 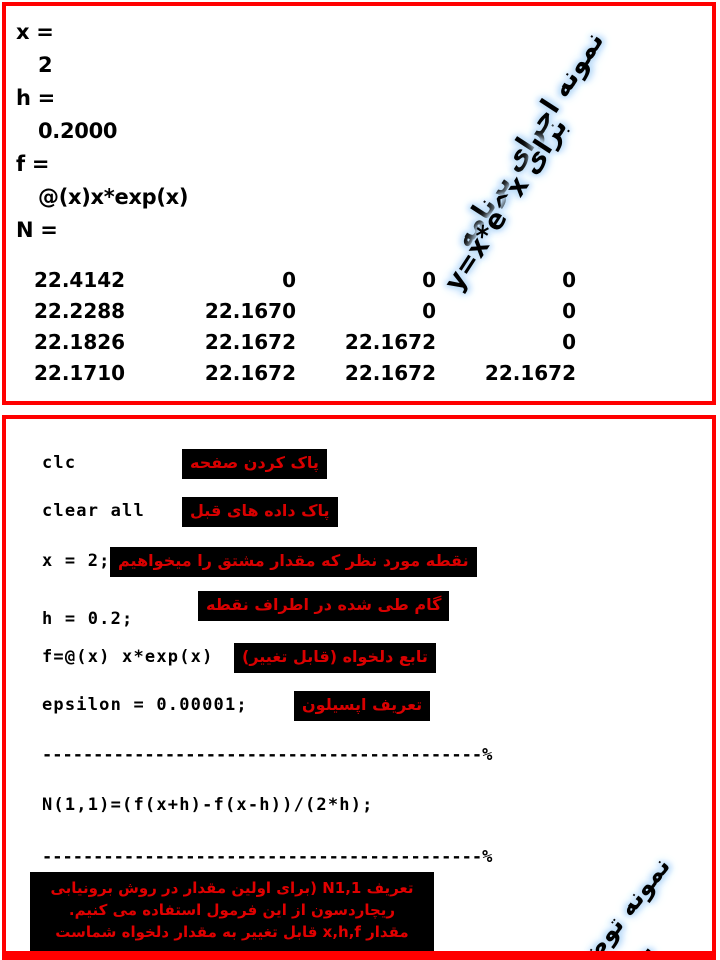 I want to click on code-annotation: تابع دلخواه (قابل تغییر), so click(x=335, y=658).